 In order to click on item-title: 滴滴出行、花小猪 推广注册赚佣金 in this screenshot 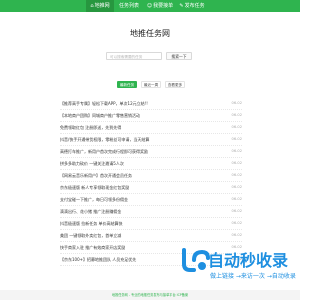, I will do `click(135, 212)`.